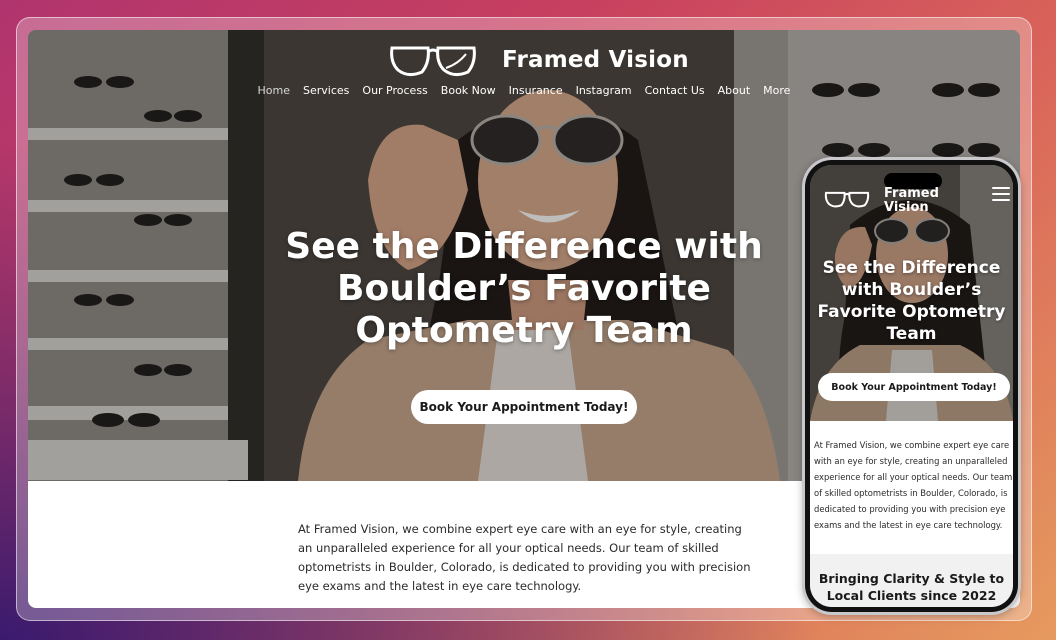 The height and width of the screenshot is (640, 1056). Describe the element at coordinates (394, 90) in the screenshot. I see `nav-item-our-process: Our Process` at that location.